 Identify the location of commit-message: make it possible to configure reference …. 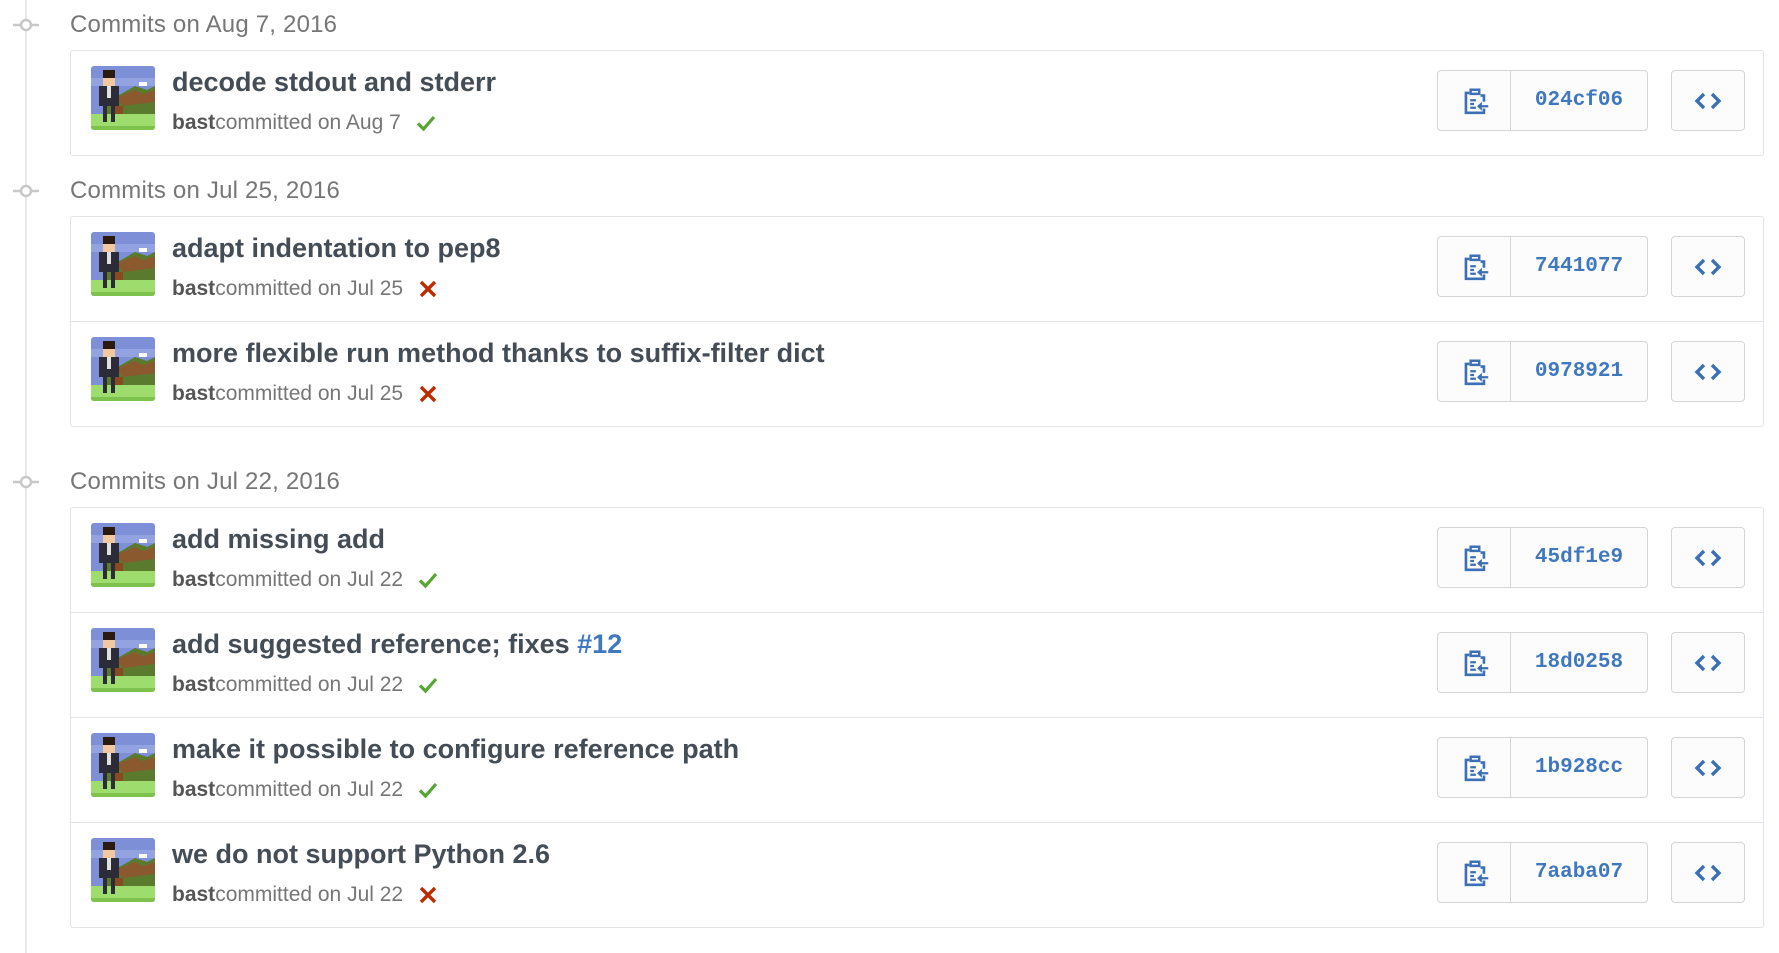
(455, 749).